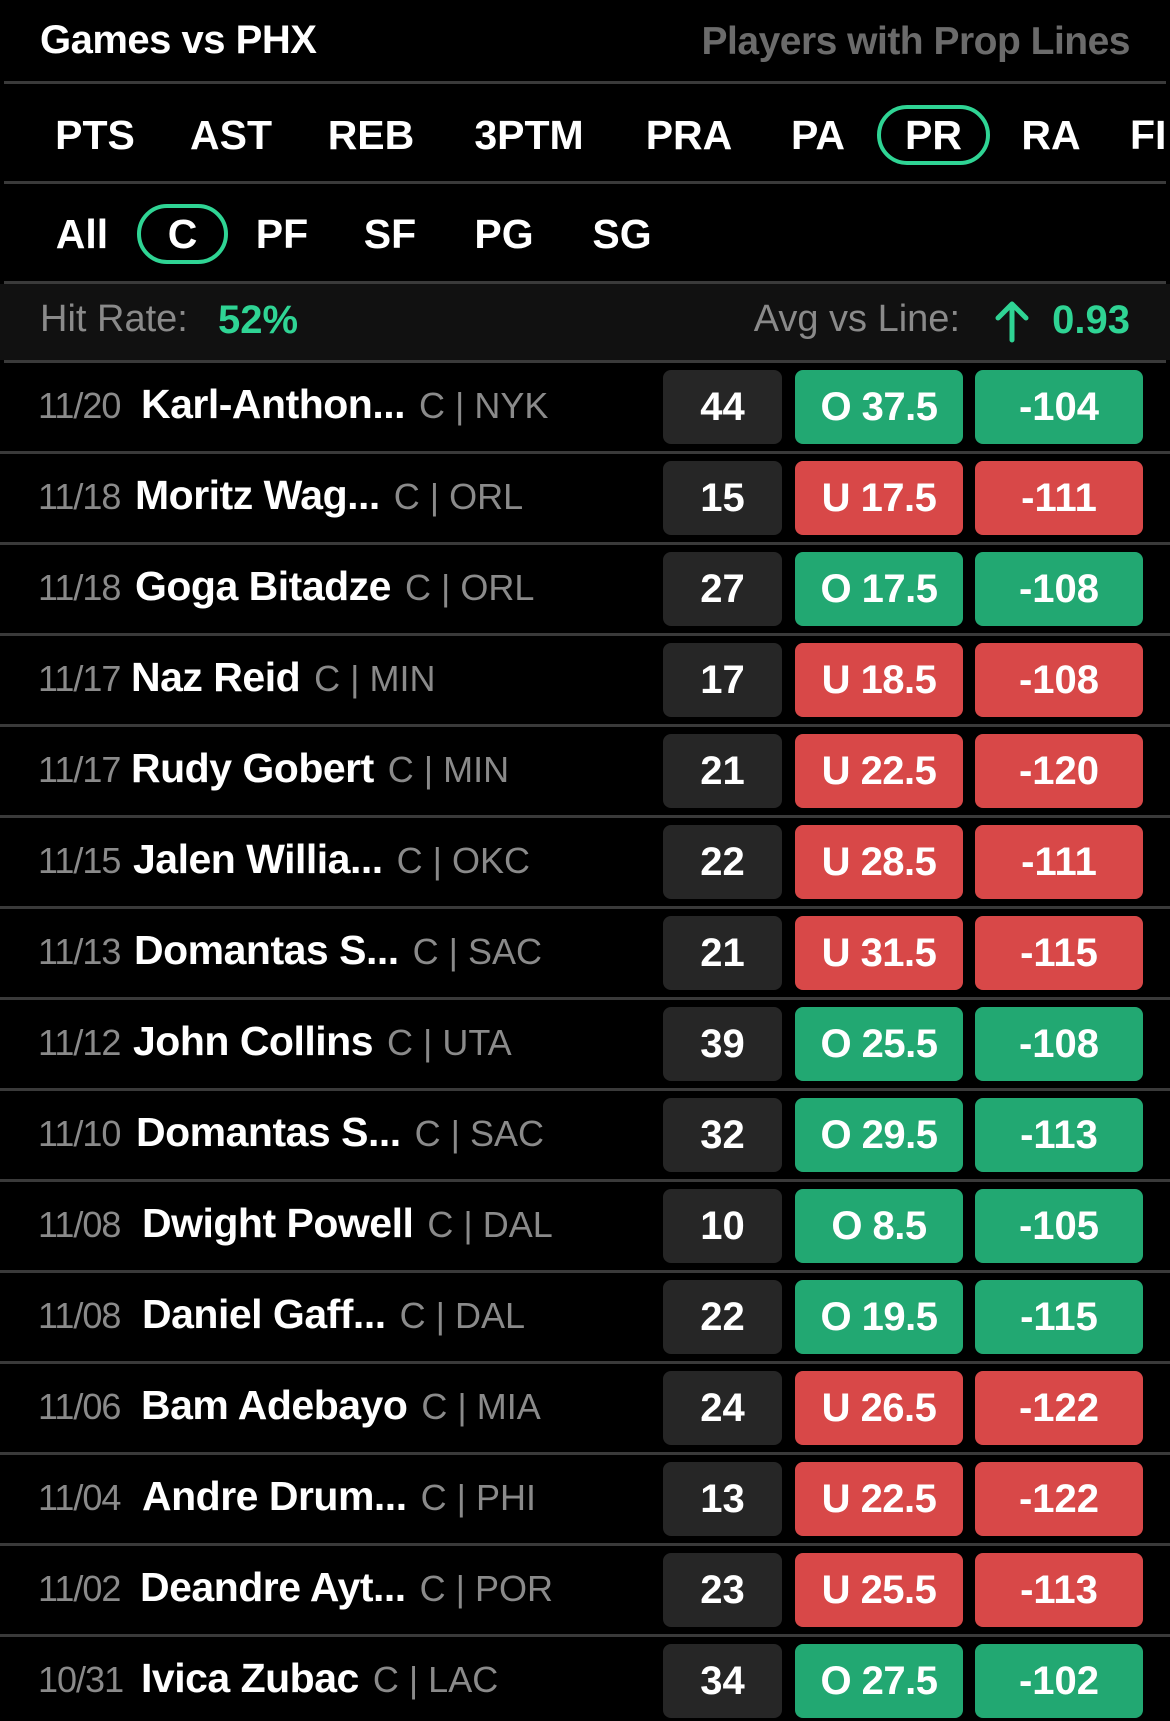  What do you see at coordinates (79, 1588) in the screenshot?
I see `game-date: 11/02` at bounding box center [79, 1588].